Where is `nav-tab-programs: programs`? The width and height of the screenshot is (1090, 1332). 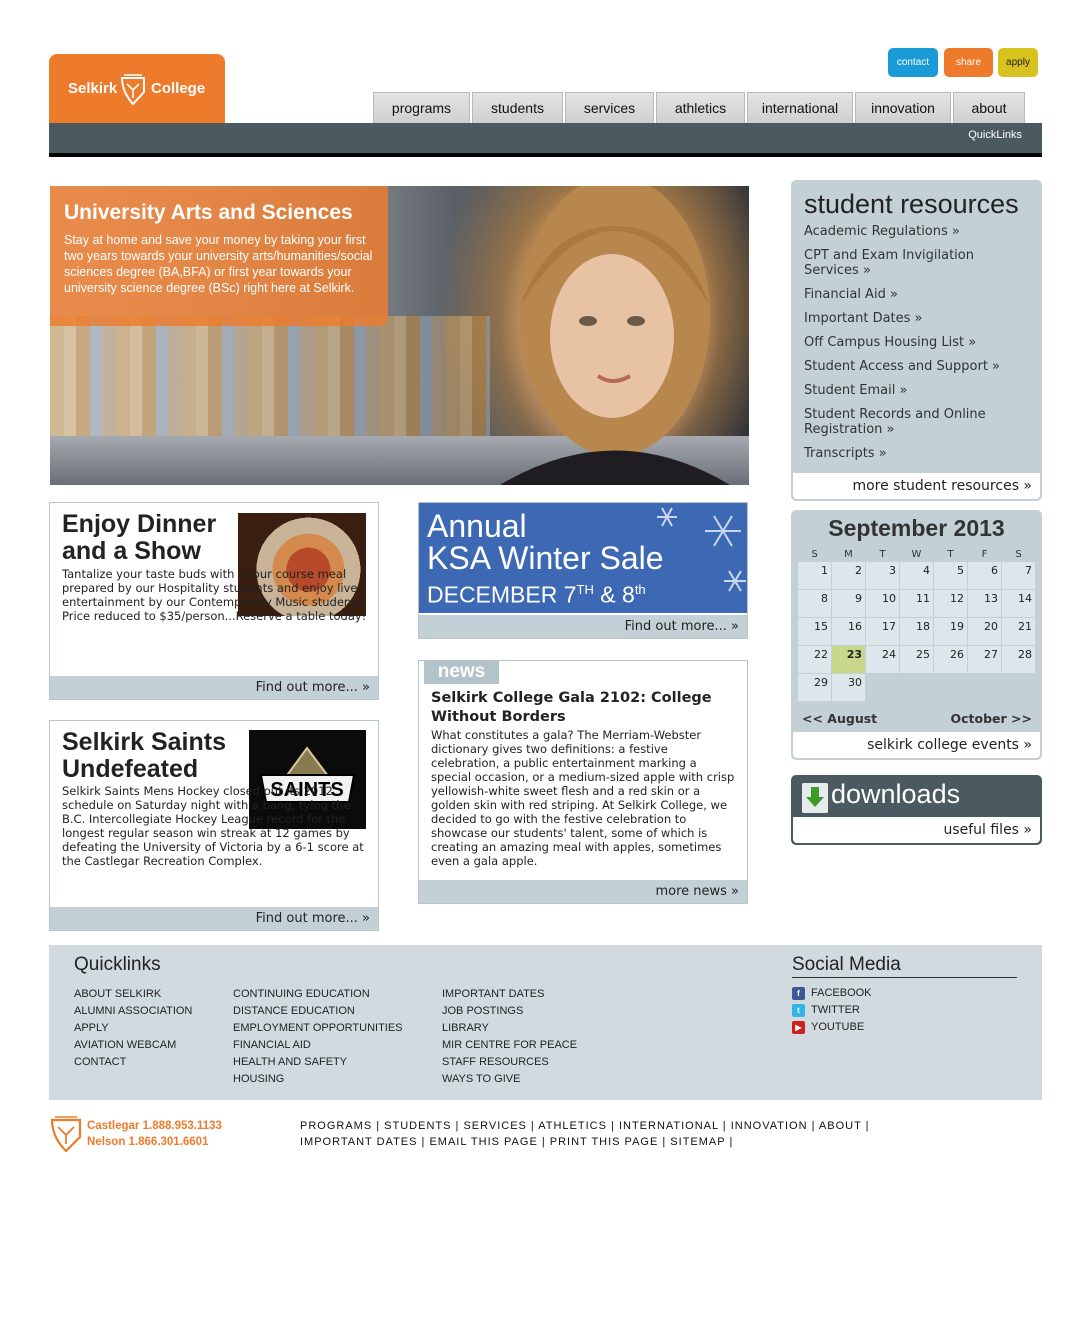 nav-tab-programs: programs is located at coordinates (421, 107).